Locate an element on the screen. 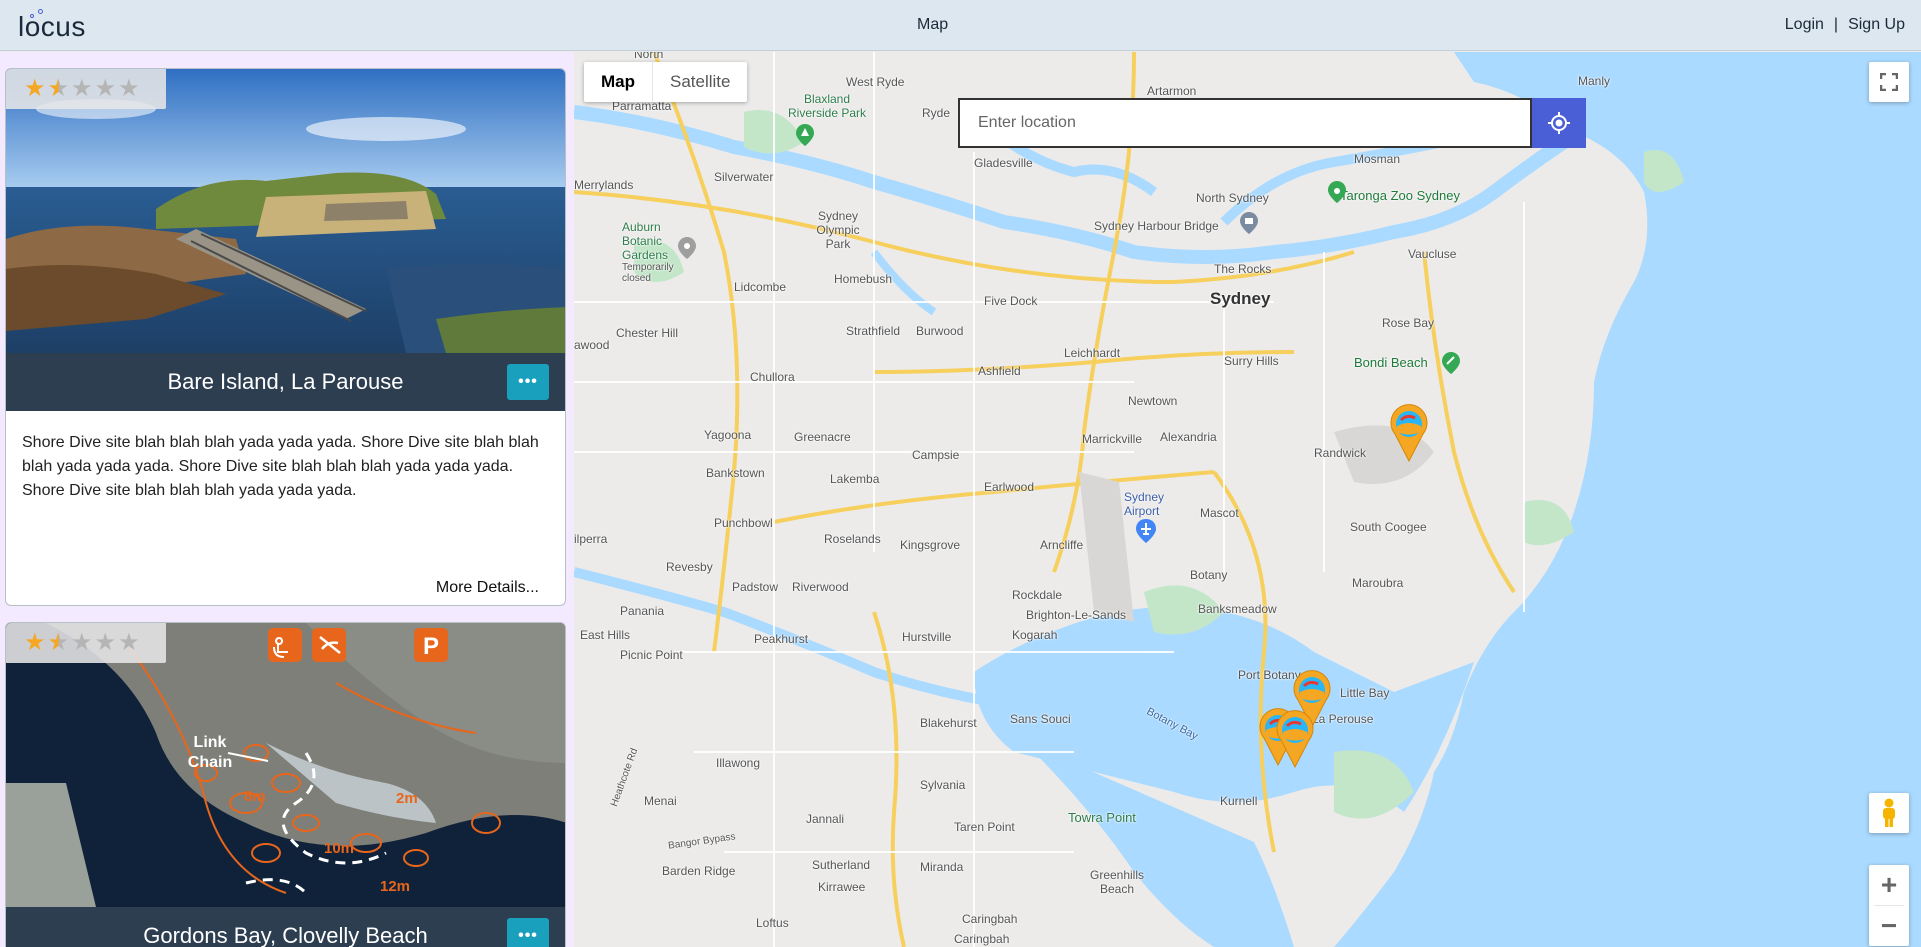  map-place-label: Mosman is located at coordinates (1377, 159).